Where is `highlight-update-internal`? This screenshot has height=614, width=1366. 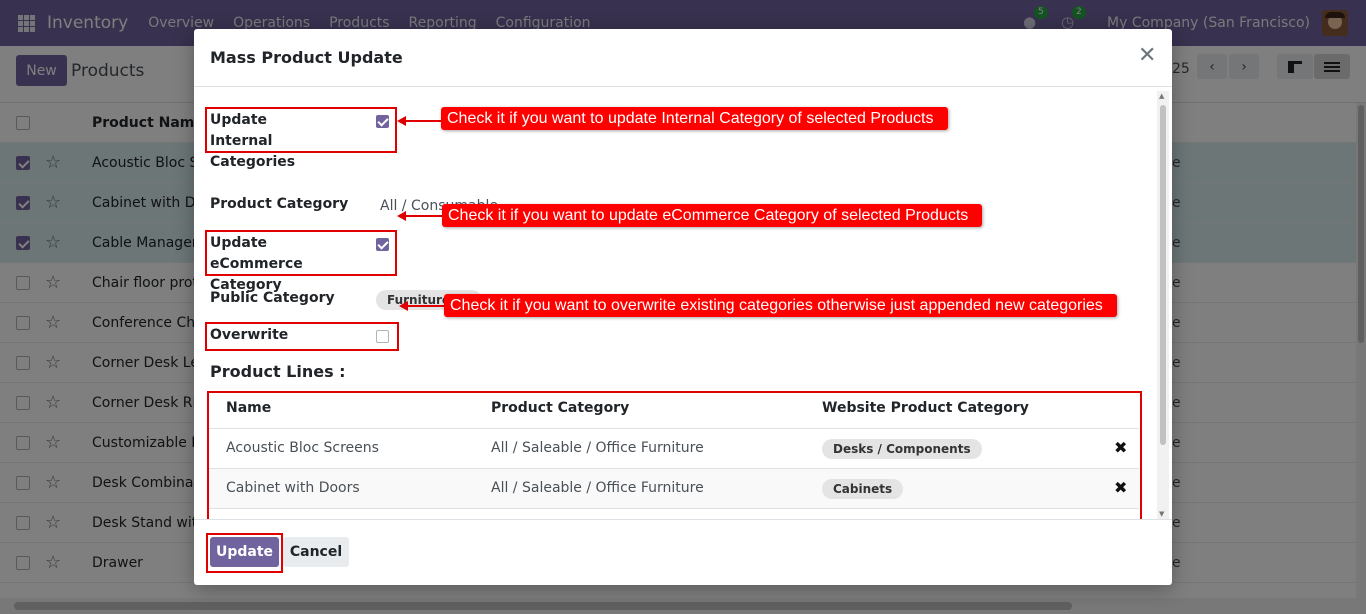 highlight-update-internal is located at coordinates (301, 130).